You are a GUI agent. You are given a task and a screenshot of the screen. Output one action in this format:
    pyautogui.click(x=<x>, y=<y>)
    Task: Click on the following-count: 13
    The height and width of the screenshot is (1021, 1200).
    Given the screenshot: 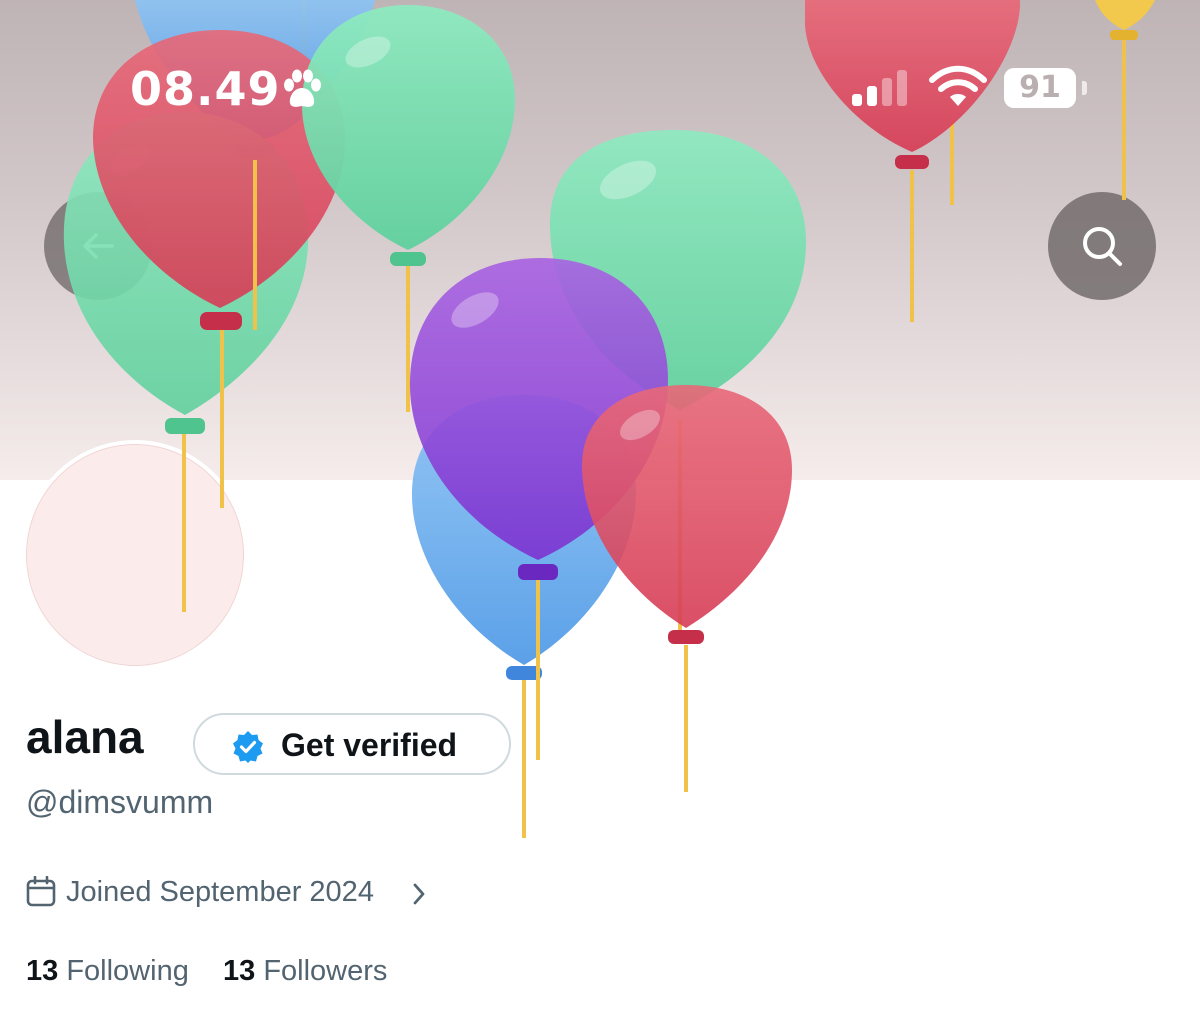 What is the action you would take?
    pyautogui.click(x=42, y=971)
    